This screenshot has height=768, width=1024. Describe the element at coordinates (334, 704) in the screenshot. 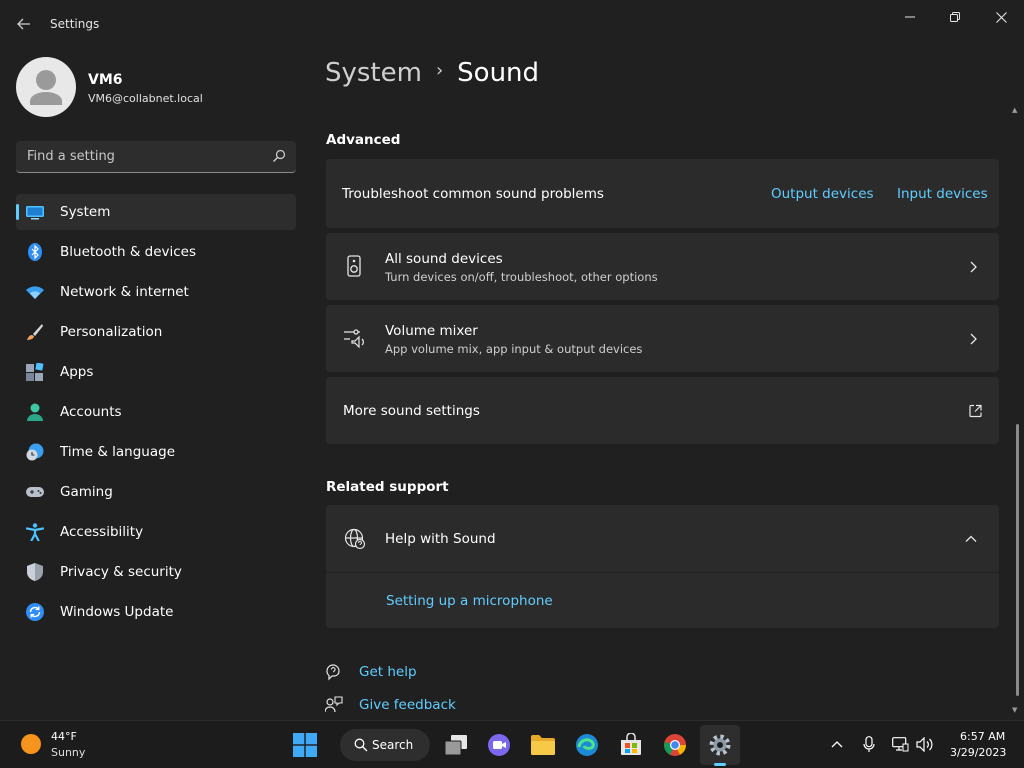

I see `feedback-icon` at that location.